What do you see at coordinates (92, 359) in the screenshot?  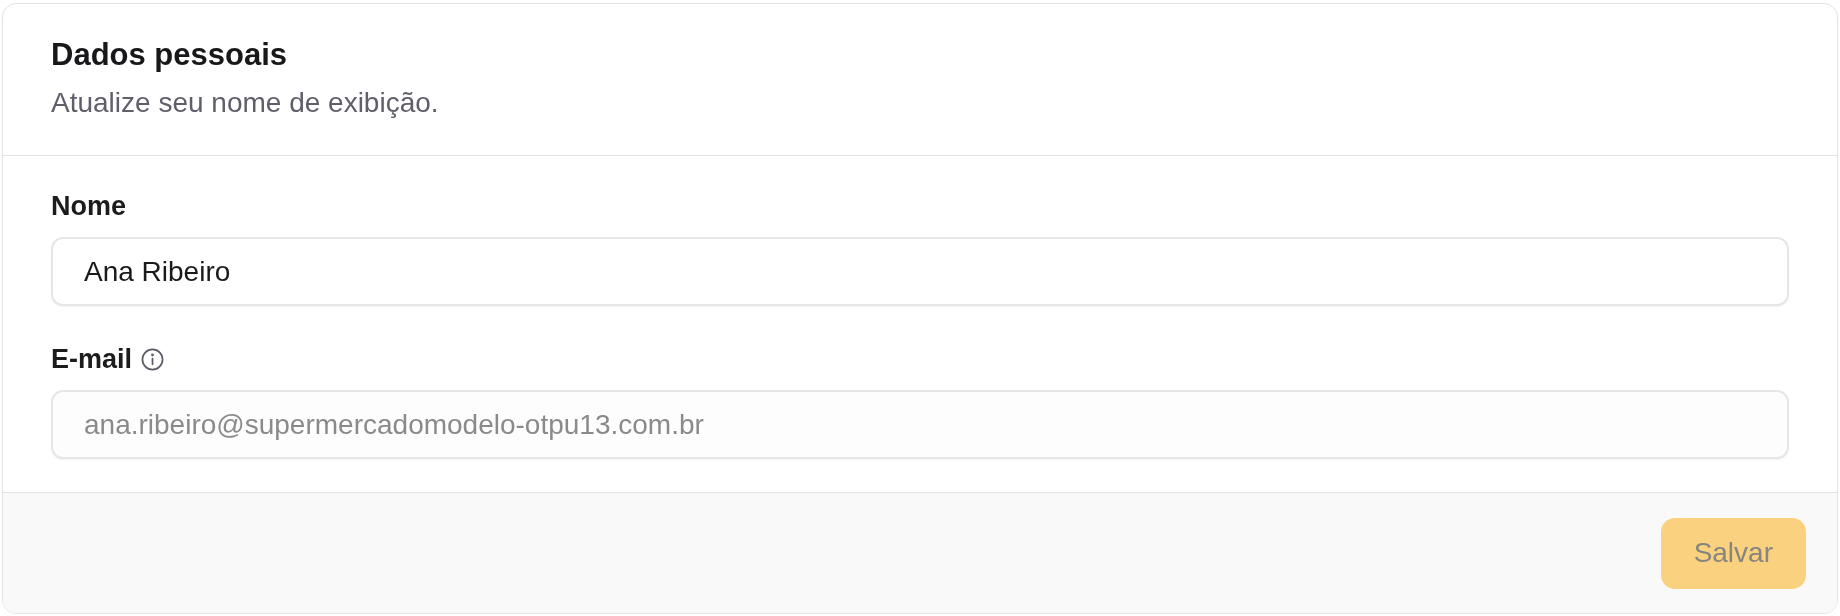 I see `field-label: E-mail` at bounding box center [92, 359].